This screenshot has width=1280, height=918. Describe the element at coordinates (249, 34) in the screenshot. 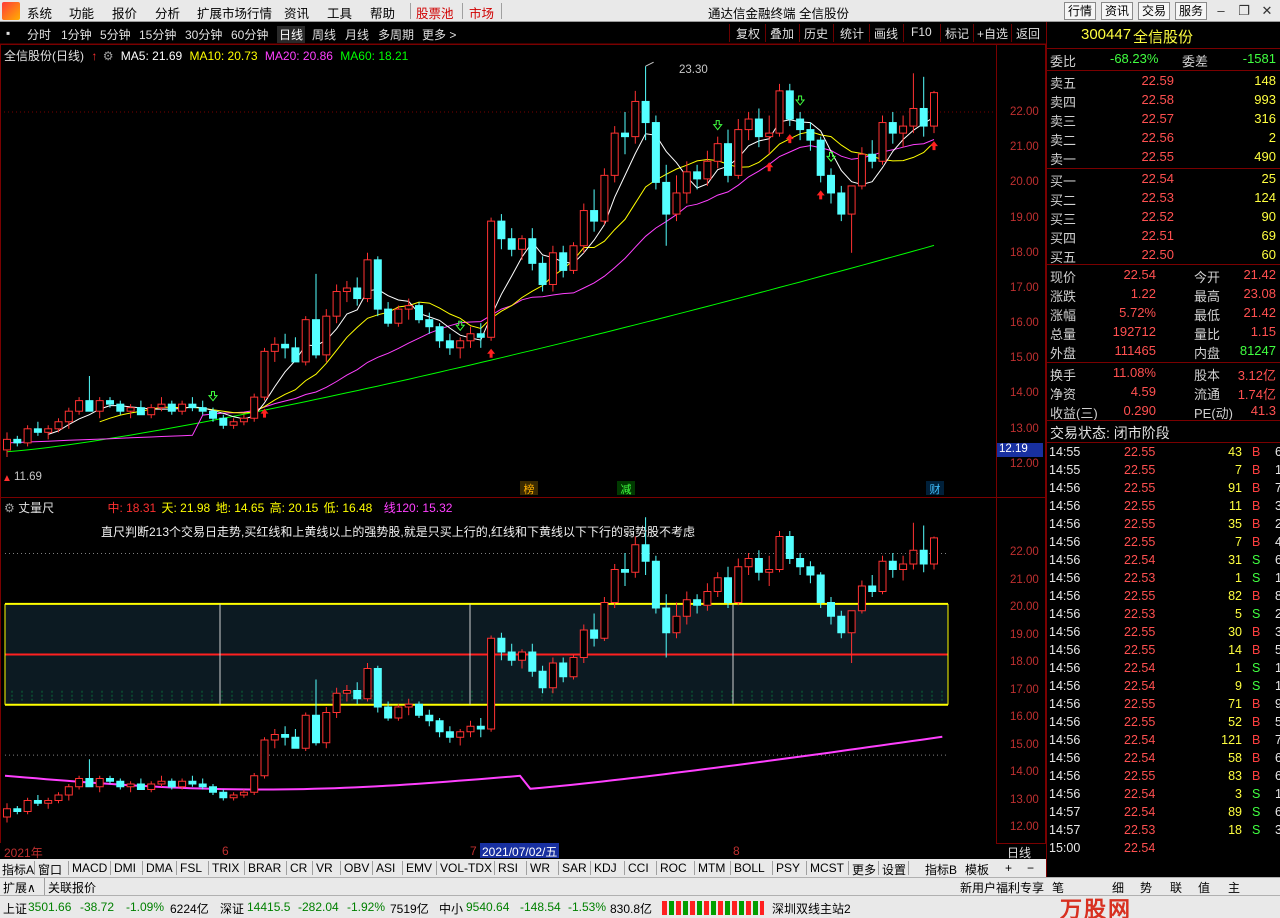

I see `period-60min: 60分钟` at that location.